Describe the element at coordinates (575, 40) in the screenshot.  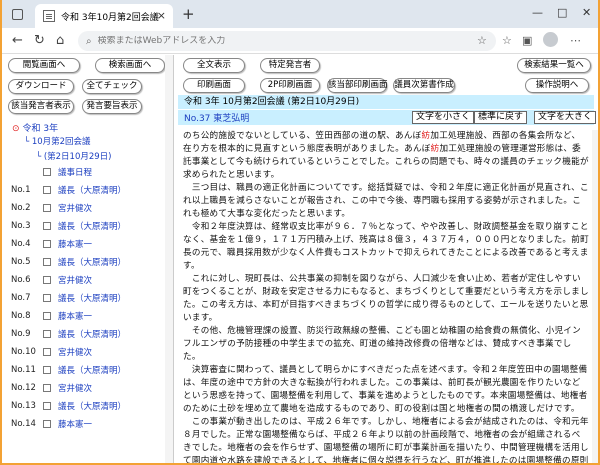
I see `more-menu-icon: ⋯` at that location.